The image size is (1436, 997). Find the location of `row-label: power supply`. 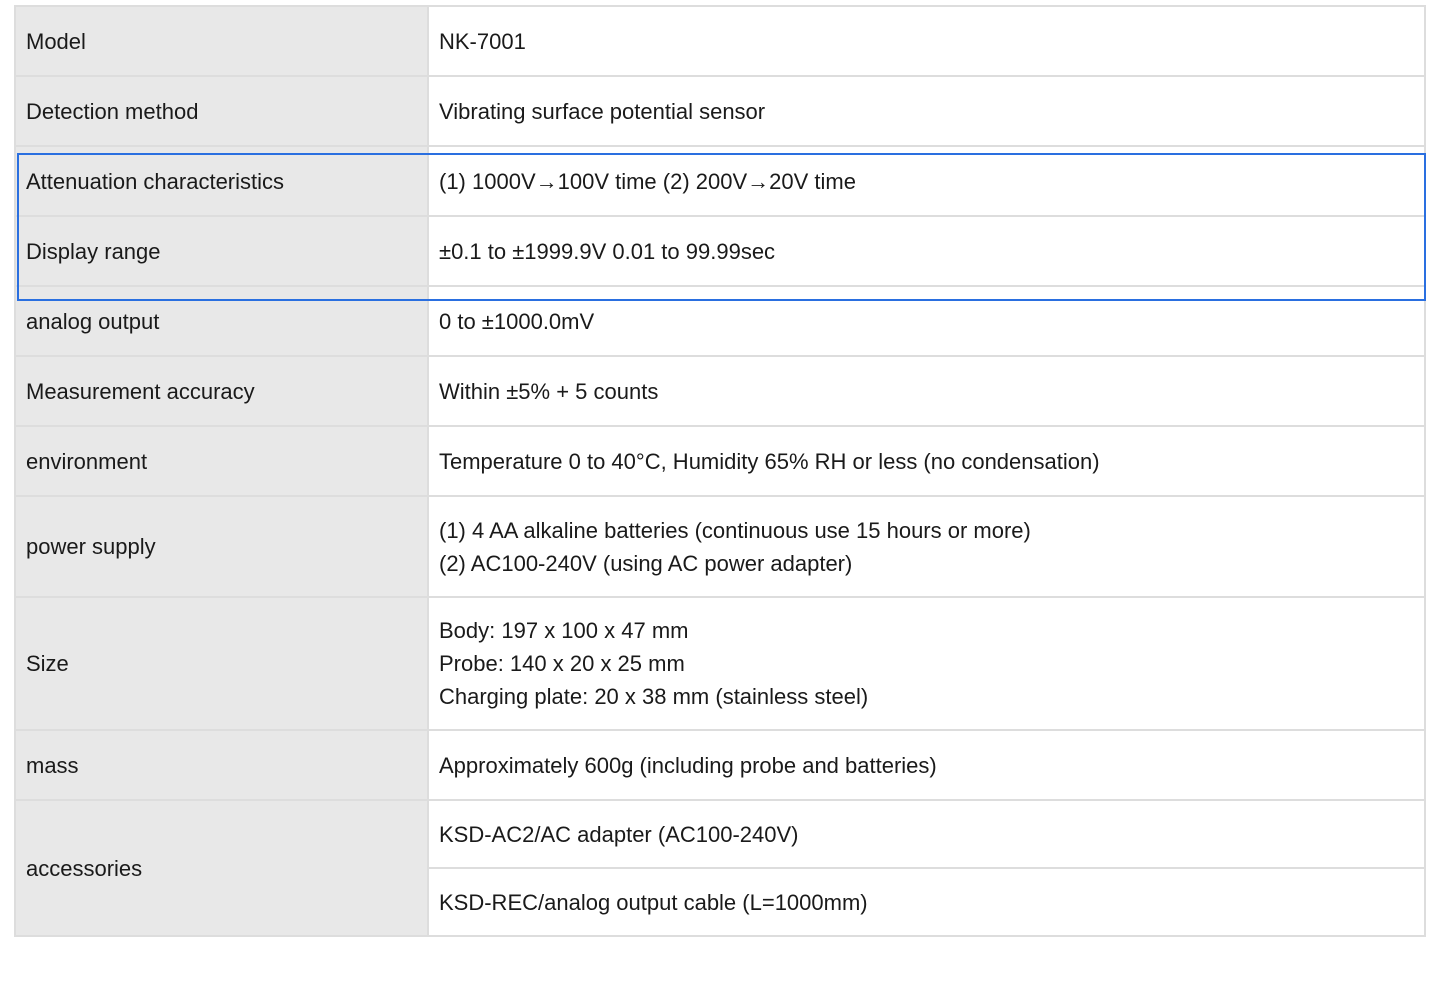

row-label: power supply is located at coordinates (221, 546).